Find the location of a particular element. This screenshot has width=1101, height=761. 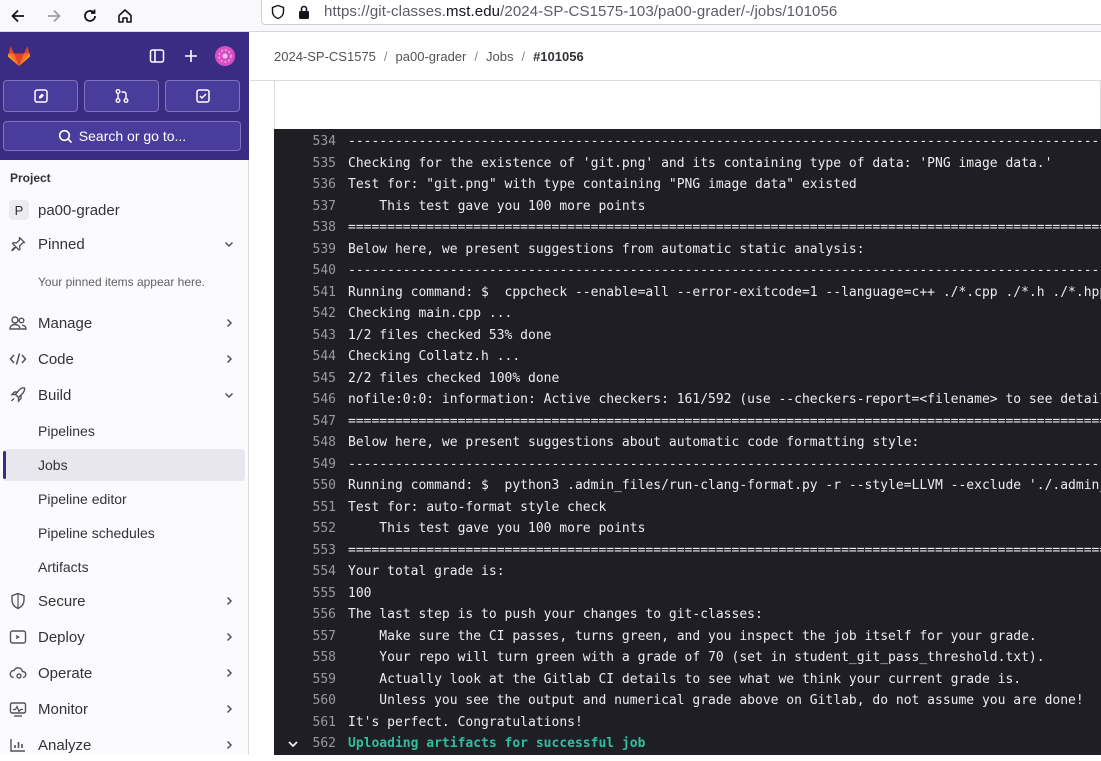

project-link: P pa00-grader is located at coordinates (124, 210).